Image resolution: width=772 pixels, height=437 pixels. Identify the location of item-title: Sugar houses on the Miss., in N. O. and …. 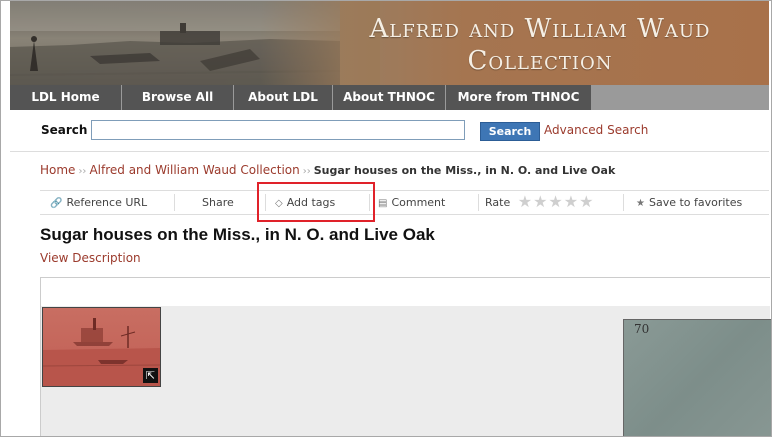
(237, 234).